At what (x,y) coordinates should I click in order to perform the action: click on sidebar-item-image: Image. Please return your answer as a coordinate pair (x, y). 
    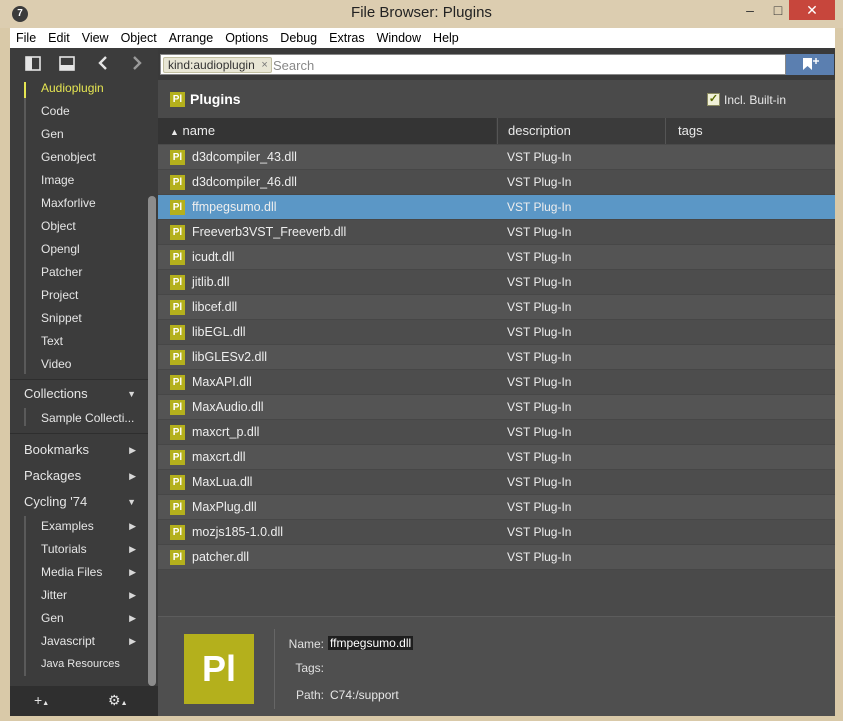
    Looking at the image, I should click on (80, 180).